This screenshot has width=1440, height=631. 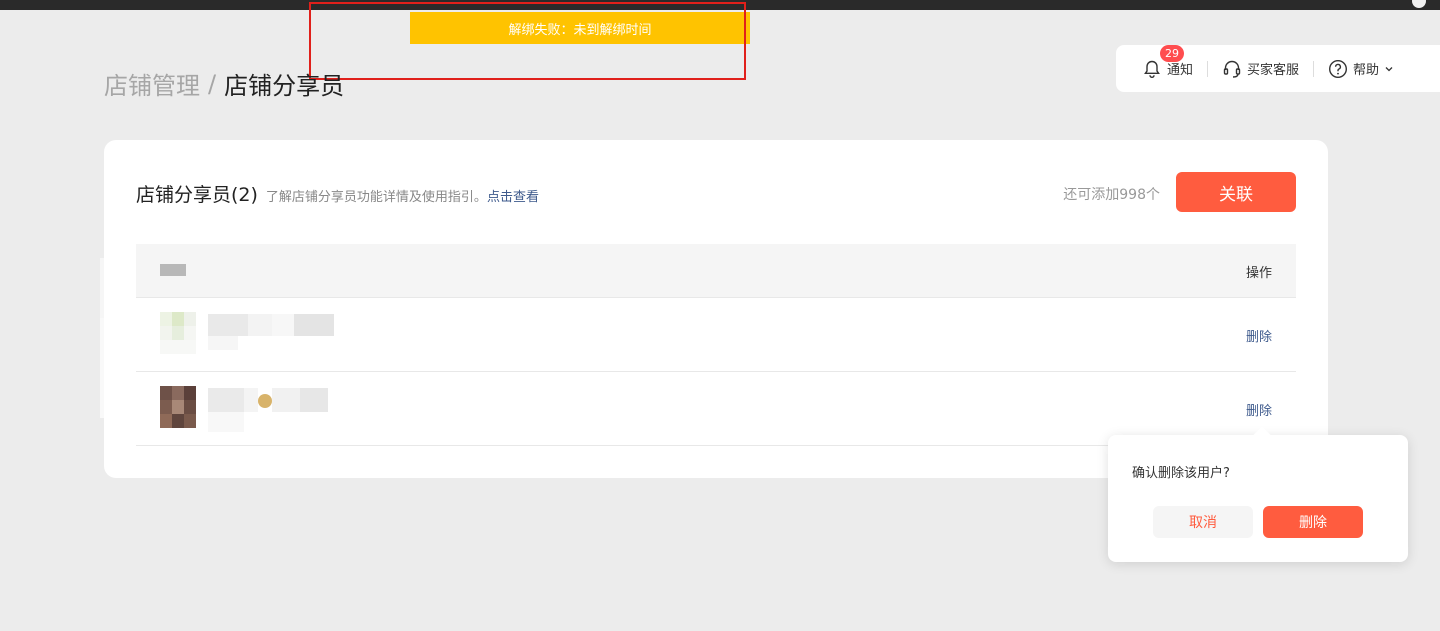 I want to click on notification-button: 通知 29, so click(x=1168, y=61).